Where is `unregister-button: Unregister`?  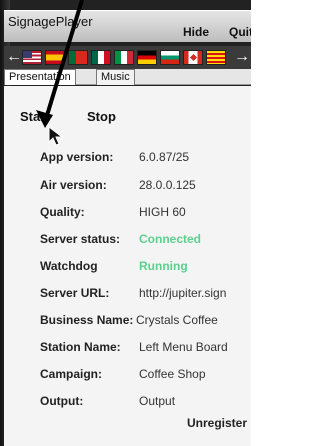
unregister-button: Unregister is located at coordinates (217, 423).